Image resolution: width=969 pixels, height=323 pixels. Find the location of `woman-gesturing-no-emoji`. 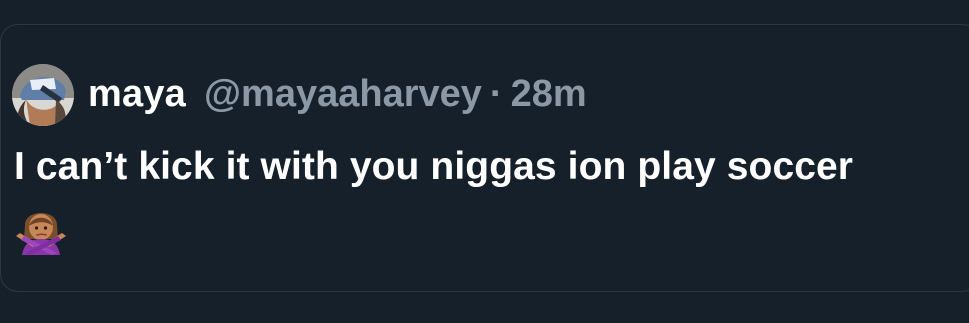

woman-gesturing-no-emoji is located at coordinates (41, 234).